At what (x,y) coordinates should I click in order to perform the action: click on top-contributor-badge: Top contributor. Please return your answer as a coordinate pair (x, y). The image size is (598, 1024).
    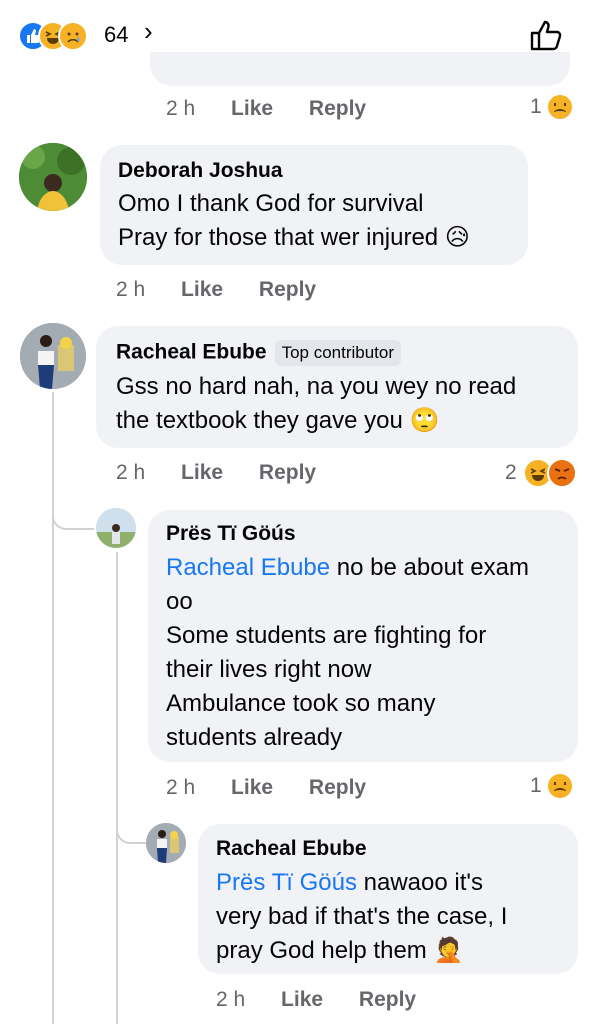
    Looking at the image, I should click on (338, 353).